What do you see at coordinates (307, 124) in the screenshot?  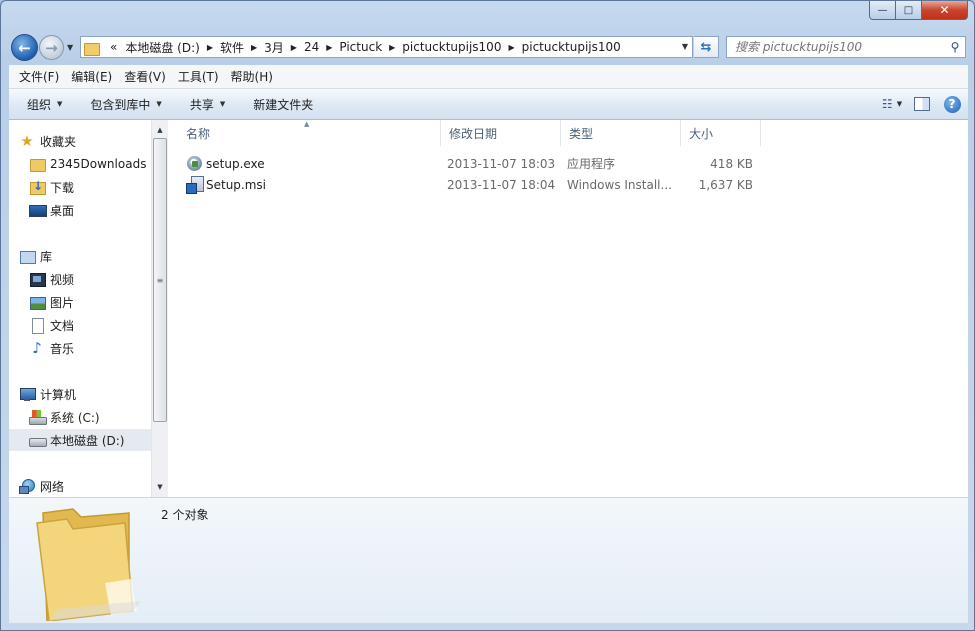 I see `sort-ascending-icon: ▲` at bounding box center [307, 124].